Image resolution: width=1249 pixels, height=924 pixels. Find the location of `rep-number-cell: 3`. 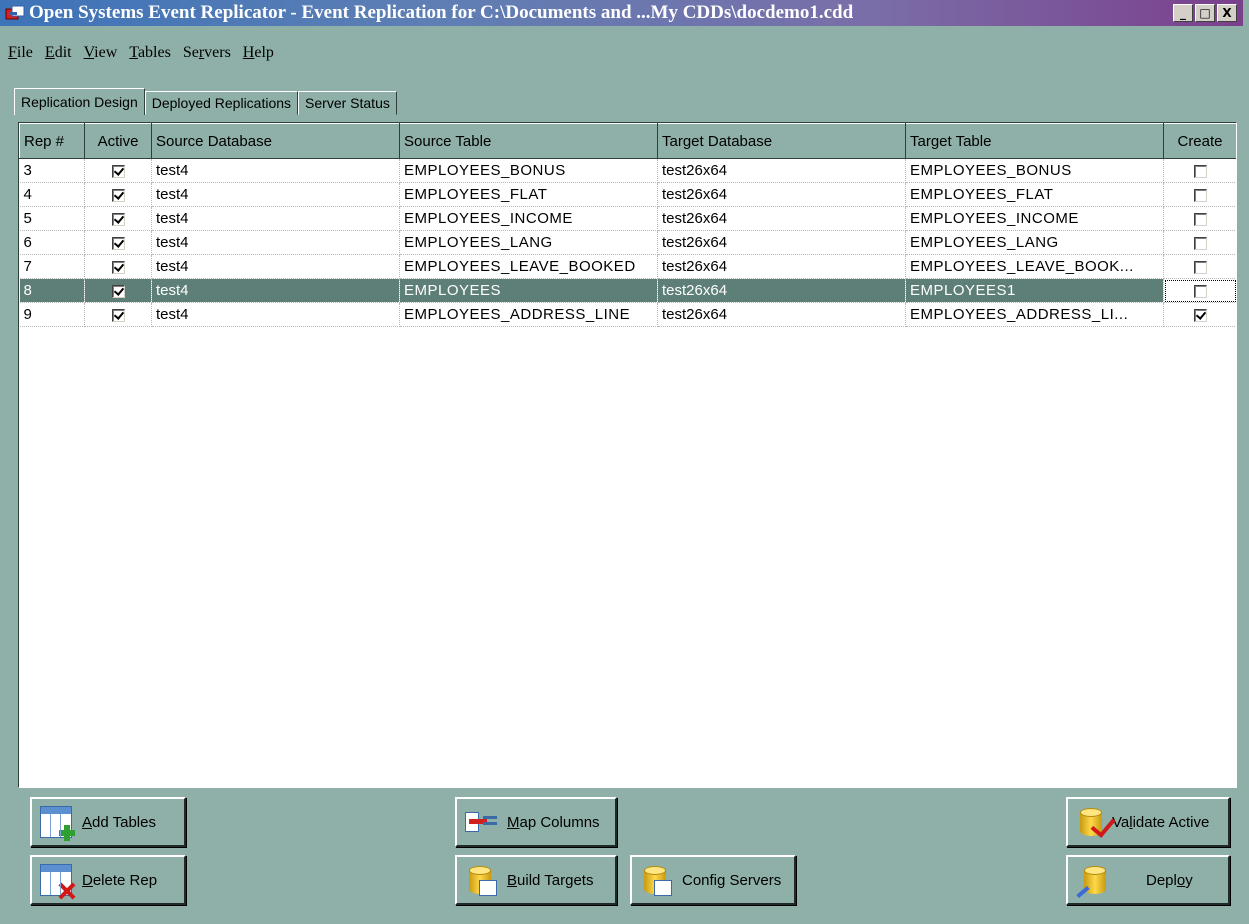

rep-number-cell: 3 is located at coordinates (52, 170).